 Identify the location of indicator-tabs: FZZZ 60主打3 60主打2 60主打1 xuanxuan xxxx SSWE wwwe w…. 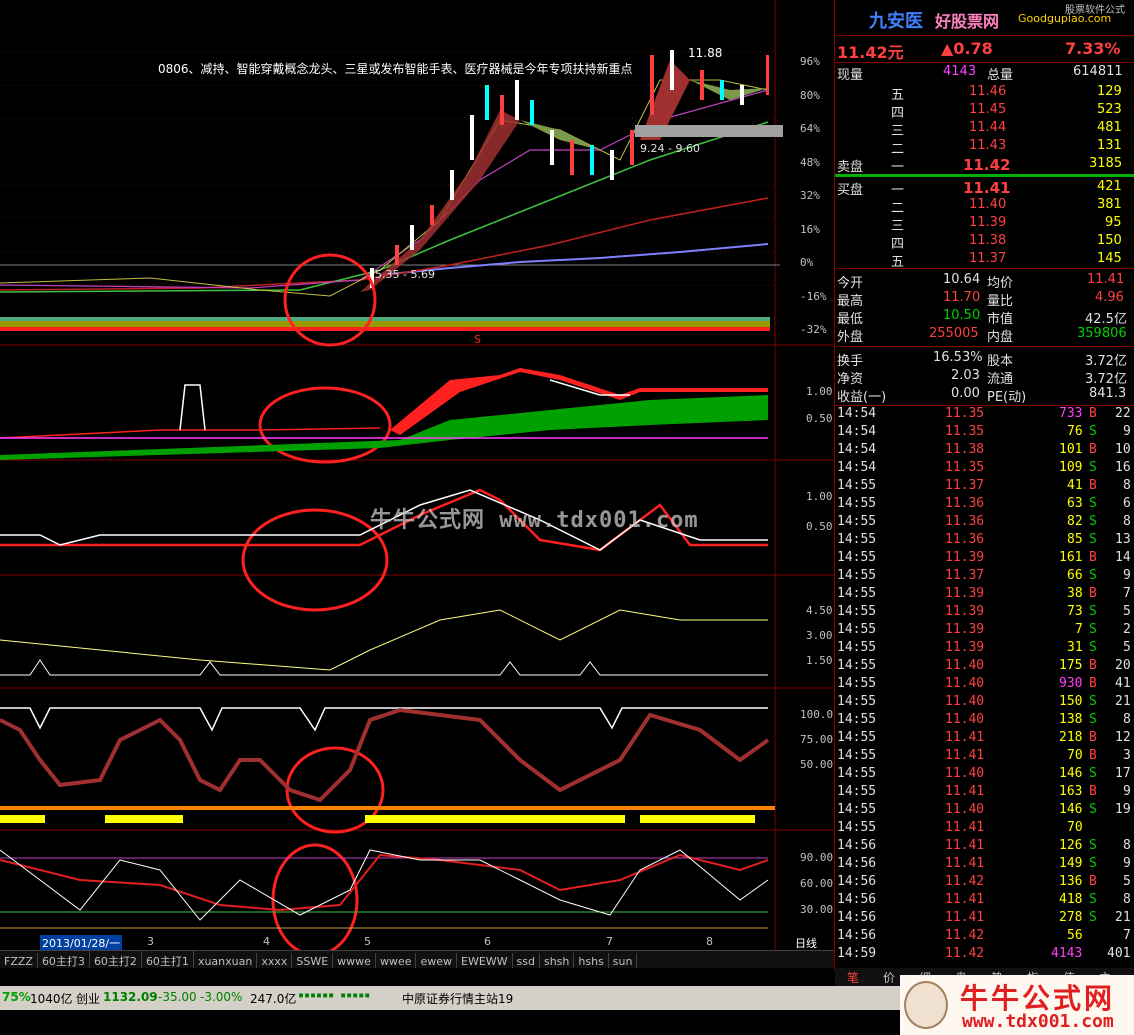
(417, 960).